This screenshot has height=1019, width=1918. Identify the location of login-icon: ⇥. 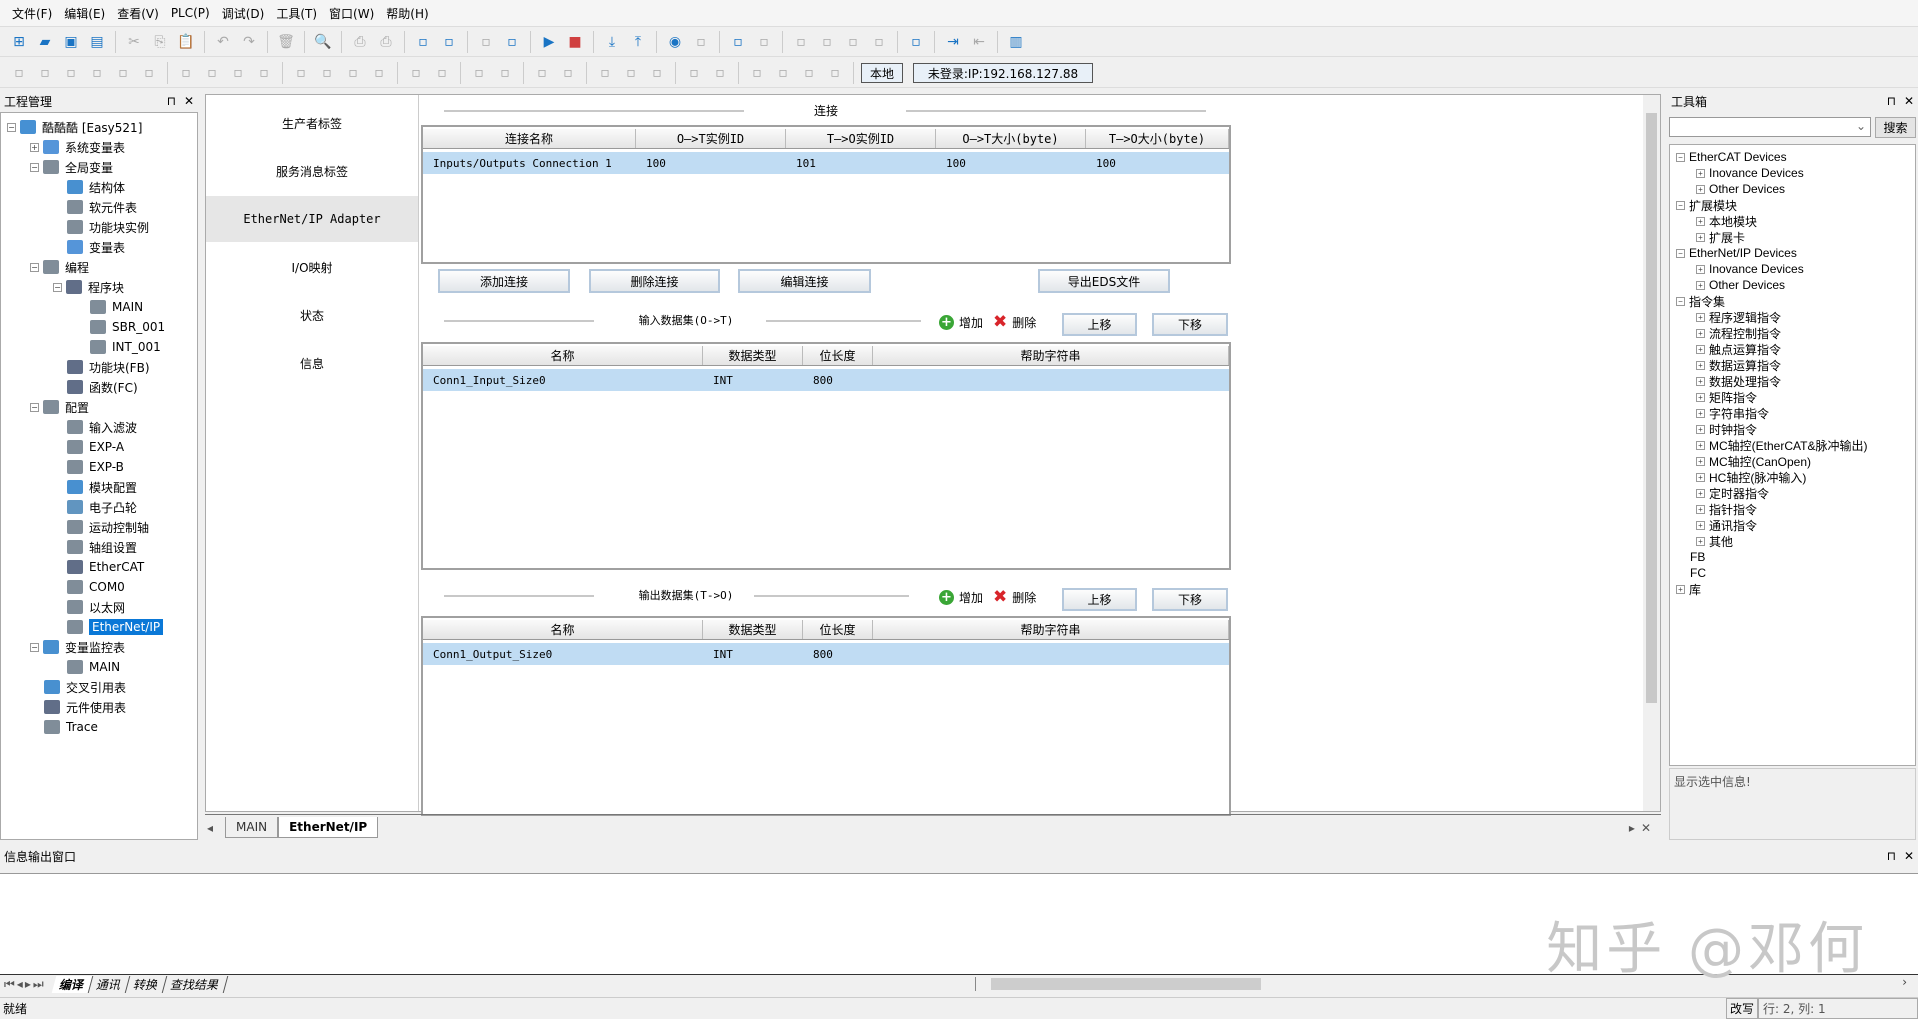
(953, 42).